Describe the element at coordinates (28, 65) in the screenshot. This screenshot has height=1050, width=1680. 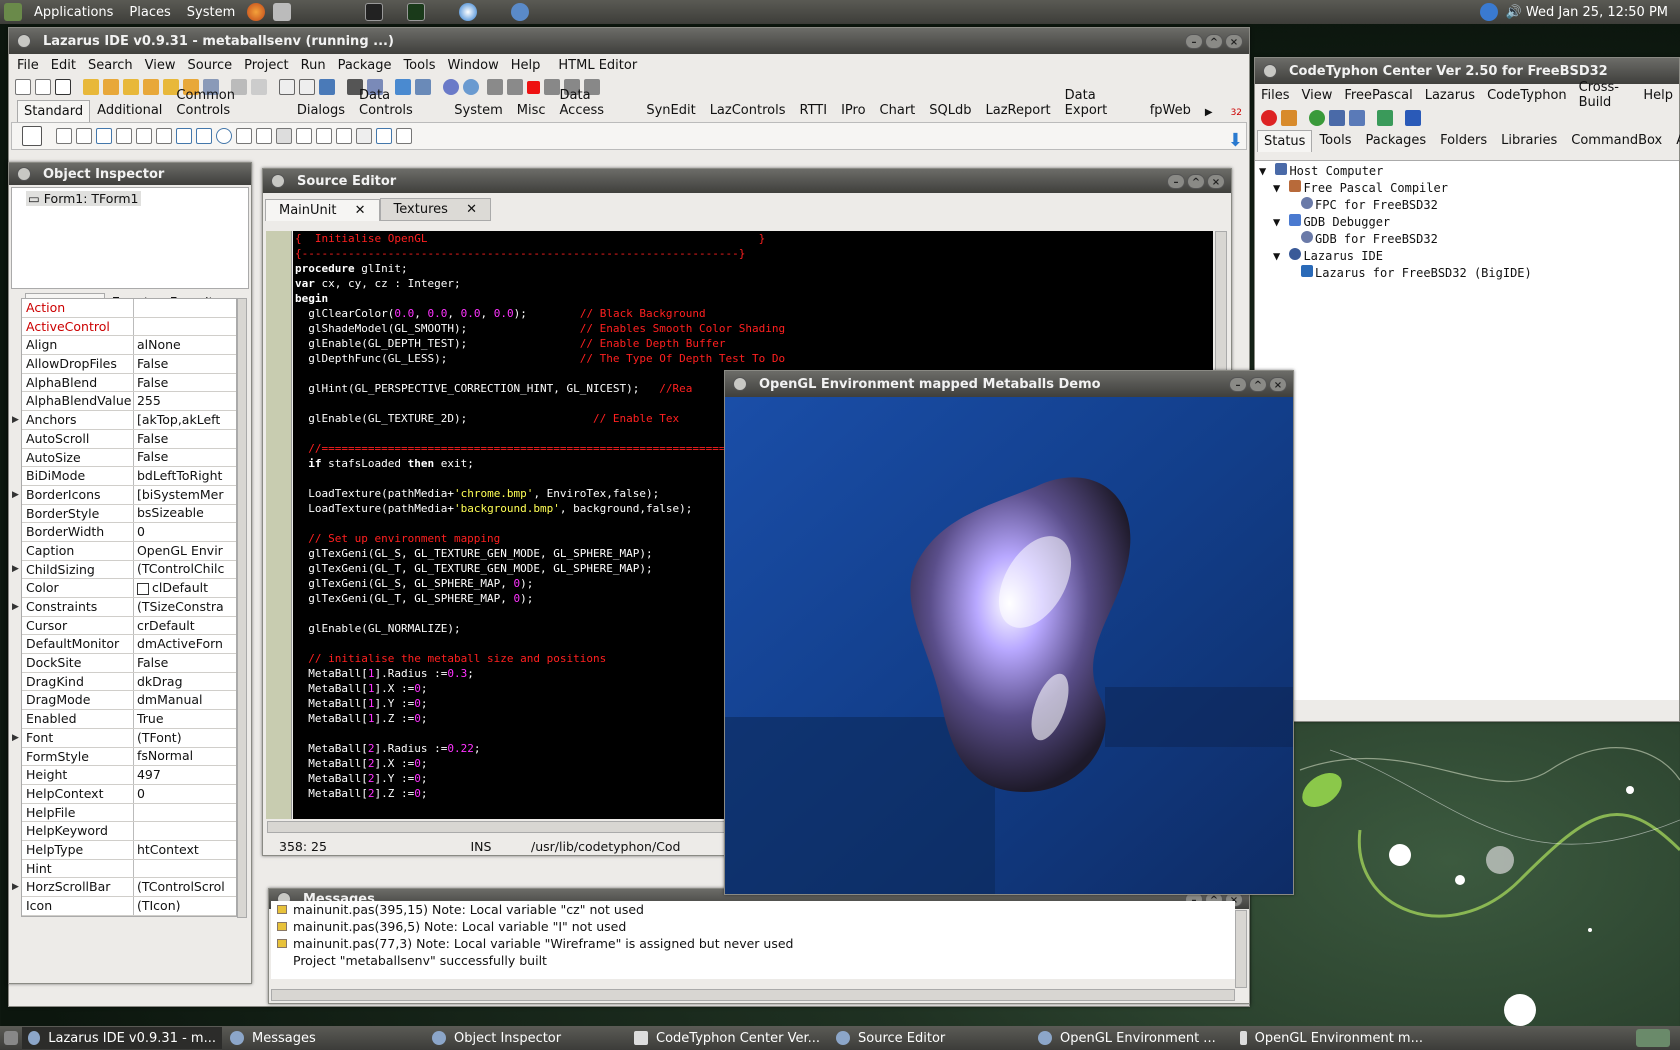
I see `menu-file: File` at that location.